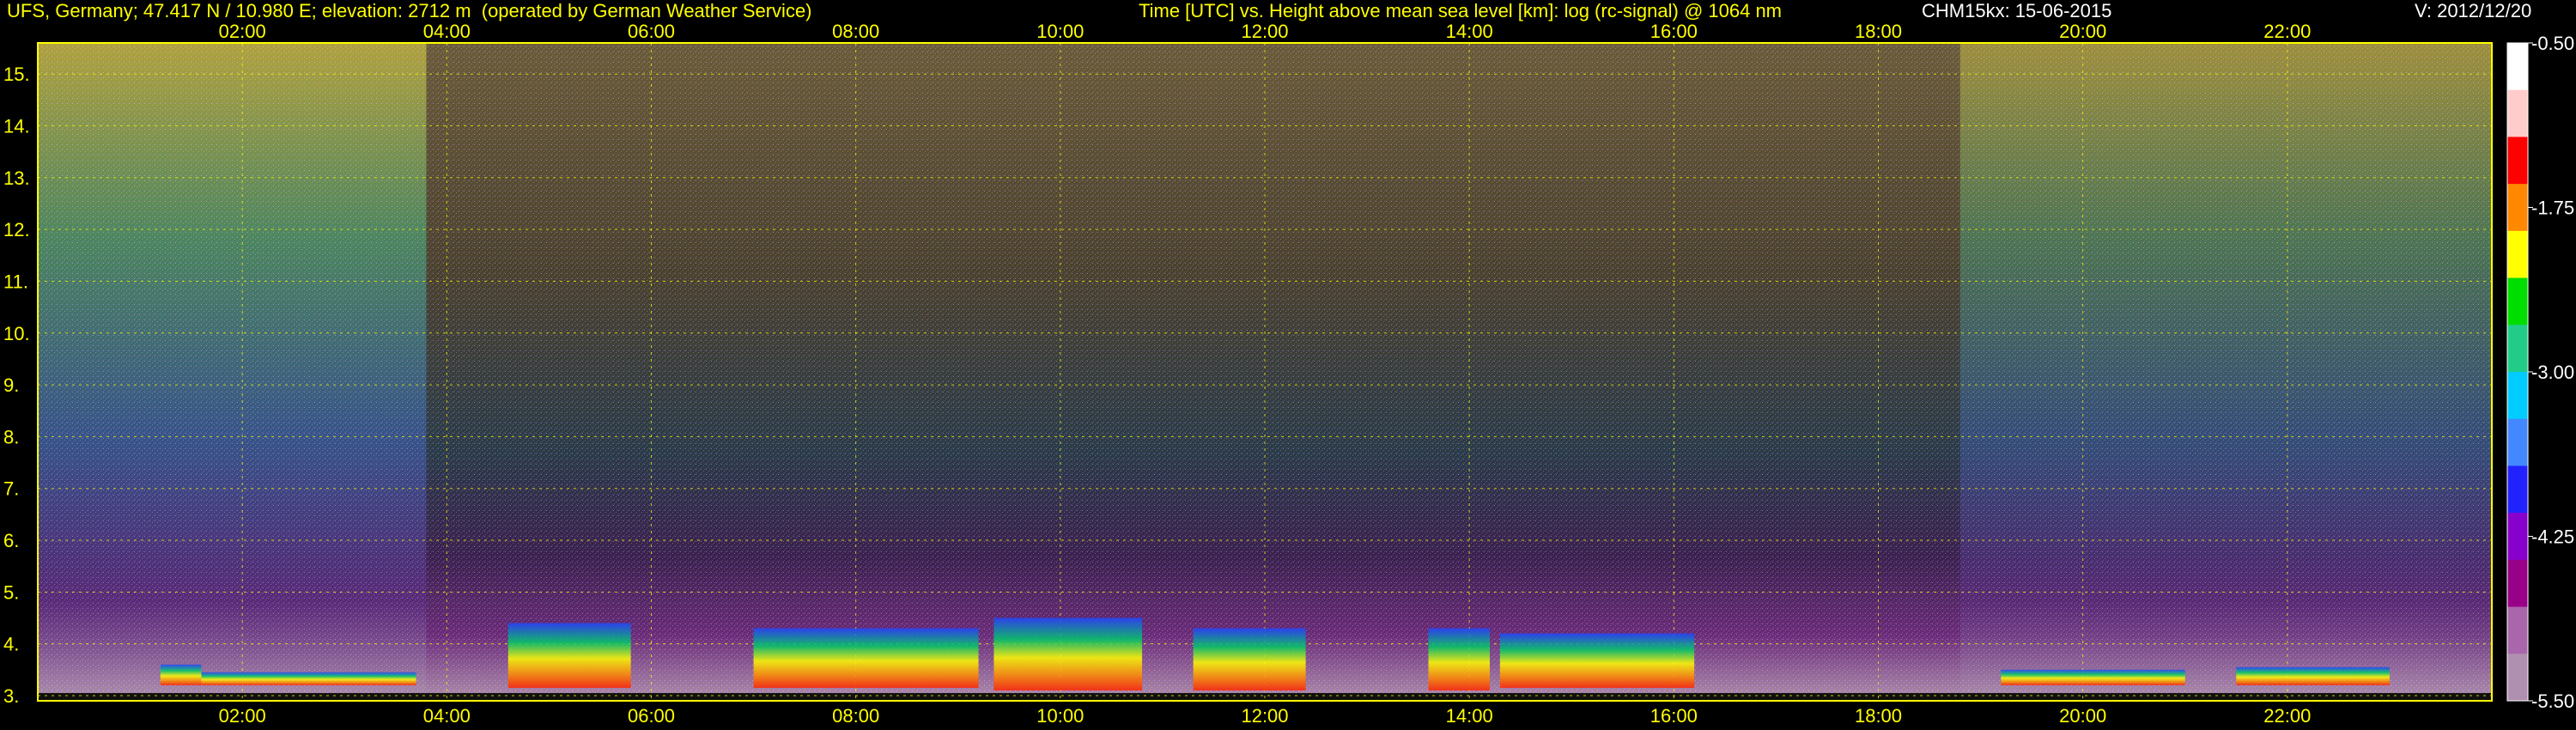  Describe the element at coordinates (16, 178) in the screenshot. I see `y-tick-label: 13.` at that location.